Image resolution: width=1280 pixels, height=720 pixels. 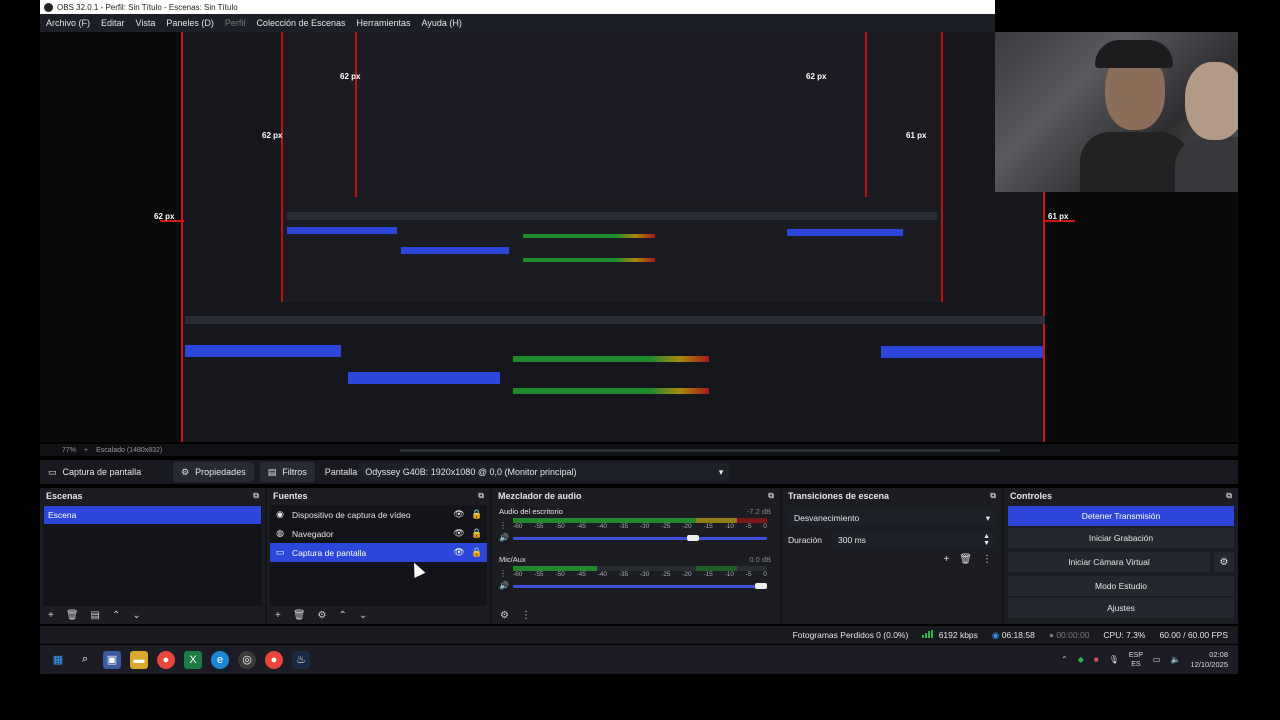 I want to click on stepper-icon: ▲ ▼, so click(x=986, y=540).